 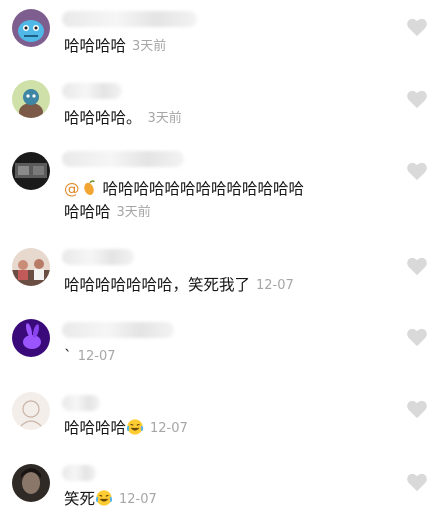 What do you see at coordinates (218, 420) in the screenshot?
I see `comment-item: 哈哈哈哈 12-07` at bounding box center [218, 420].